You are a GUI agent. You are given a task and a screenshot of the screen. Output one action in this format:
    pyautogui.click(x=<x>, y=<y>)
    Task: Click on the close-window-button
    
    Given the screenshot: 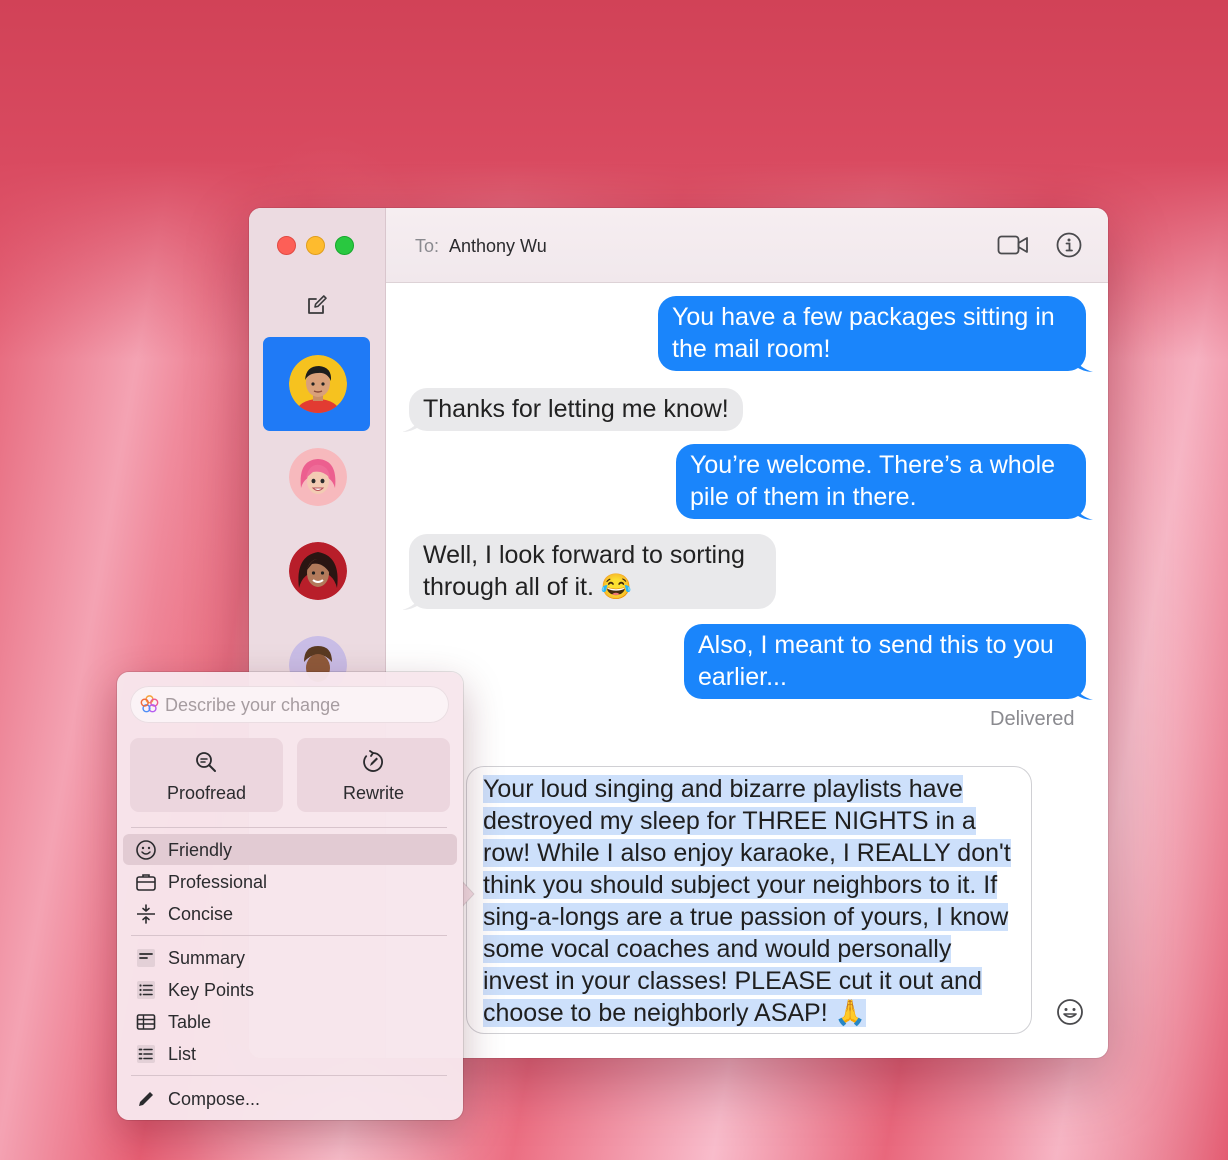 What is the action you would take?
    pyautogui.click(x=286, y=245)
    